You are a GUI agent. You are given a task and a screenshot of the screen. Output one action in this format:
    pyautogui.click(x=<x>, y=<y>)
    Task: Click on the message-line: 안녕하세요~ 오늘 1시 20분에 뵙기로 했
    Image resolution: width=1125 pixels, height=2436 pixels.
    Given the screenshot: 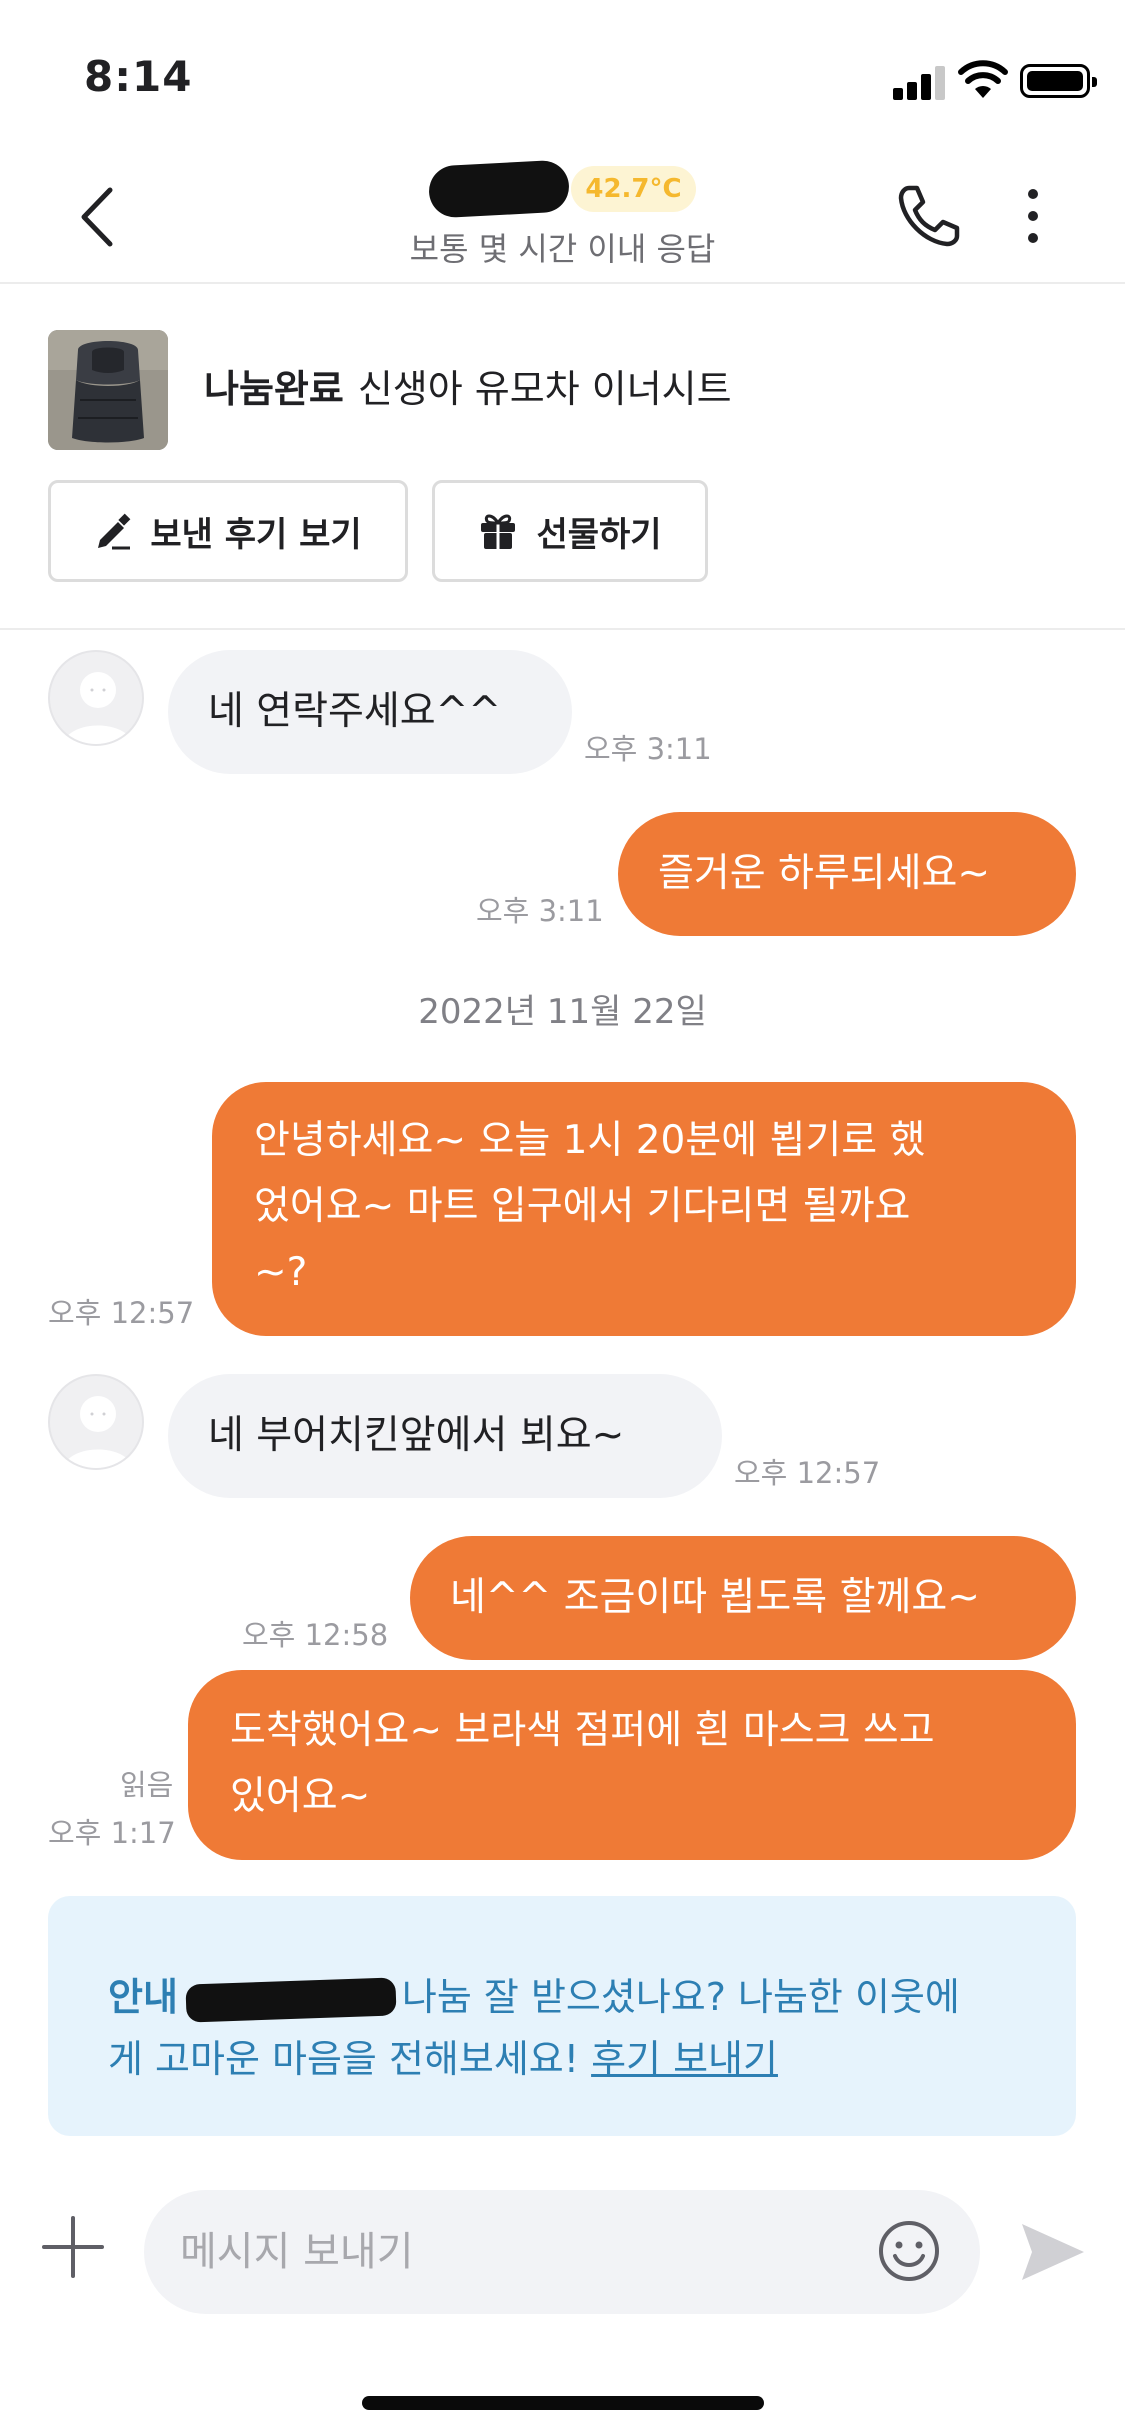 What is the action you would take?
    pyautogui.click(x=590, y=1140)
    